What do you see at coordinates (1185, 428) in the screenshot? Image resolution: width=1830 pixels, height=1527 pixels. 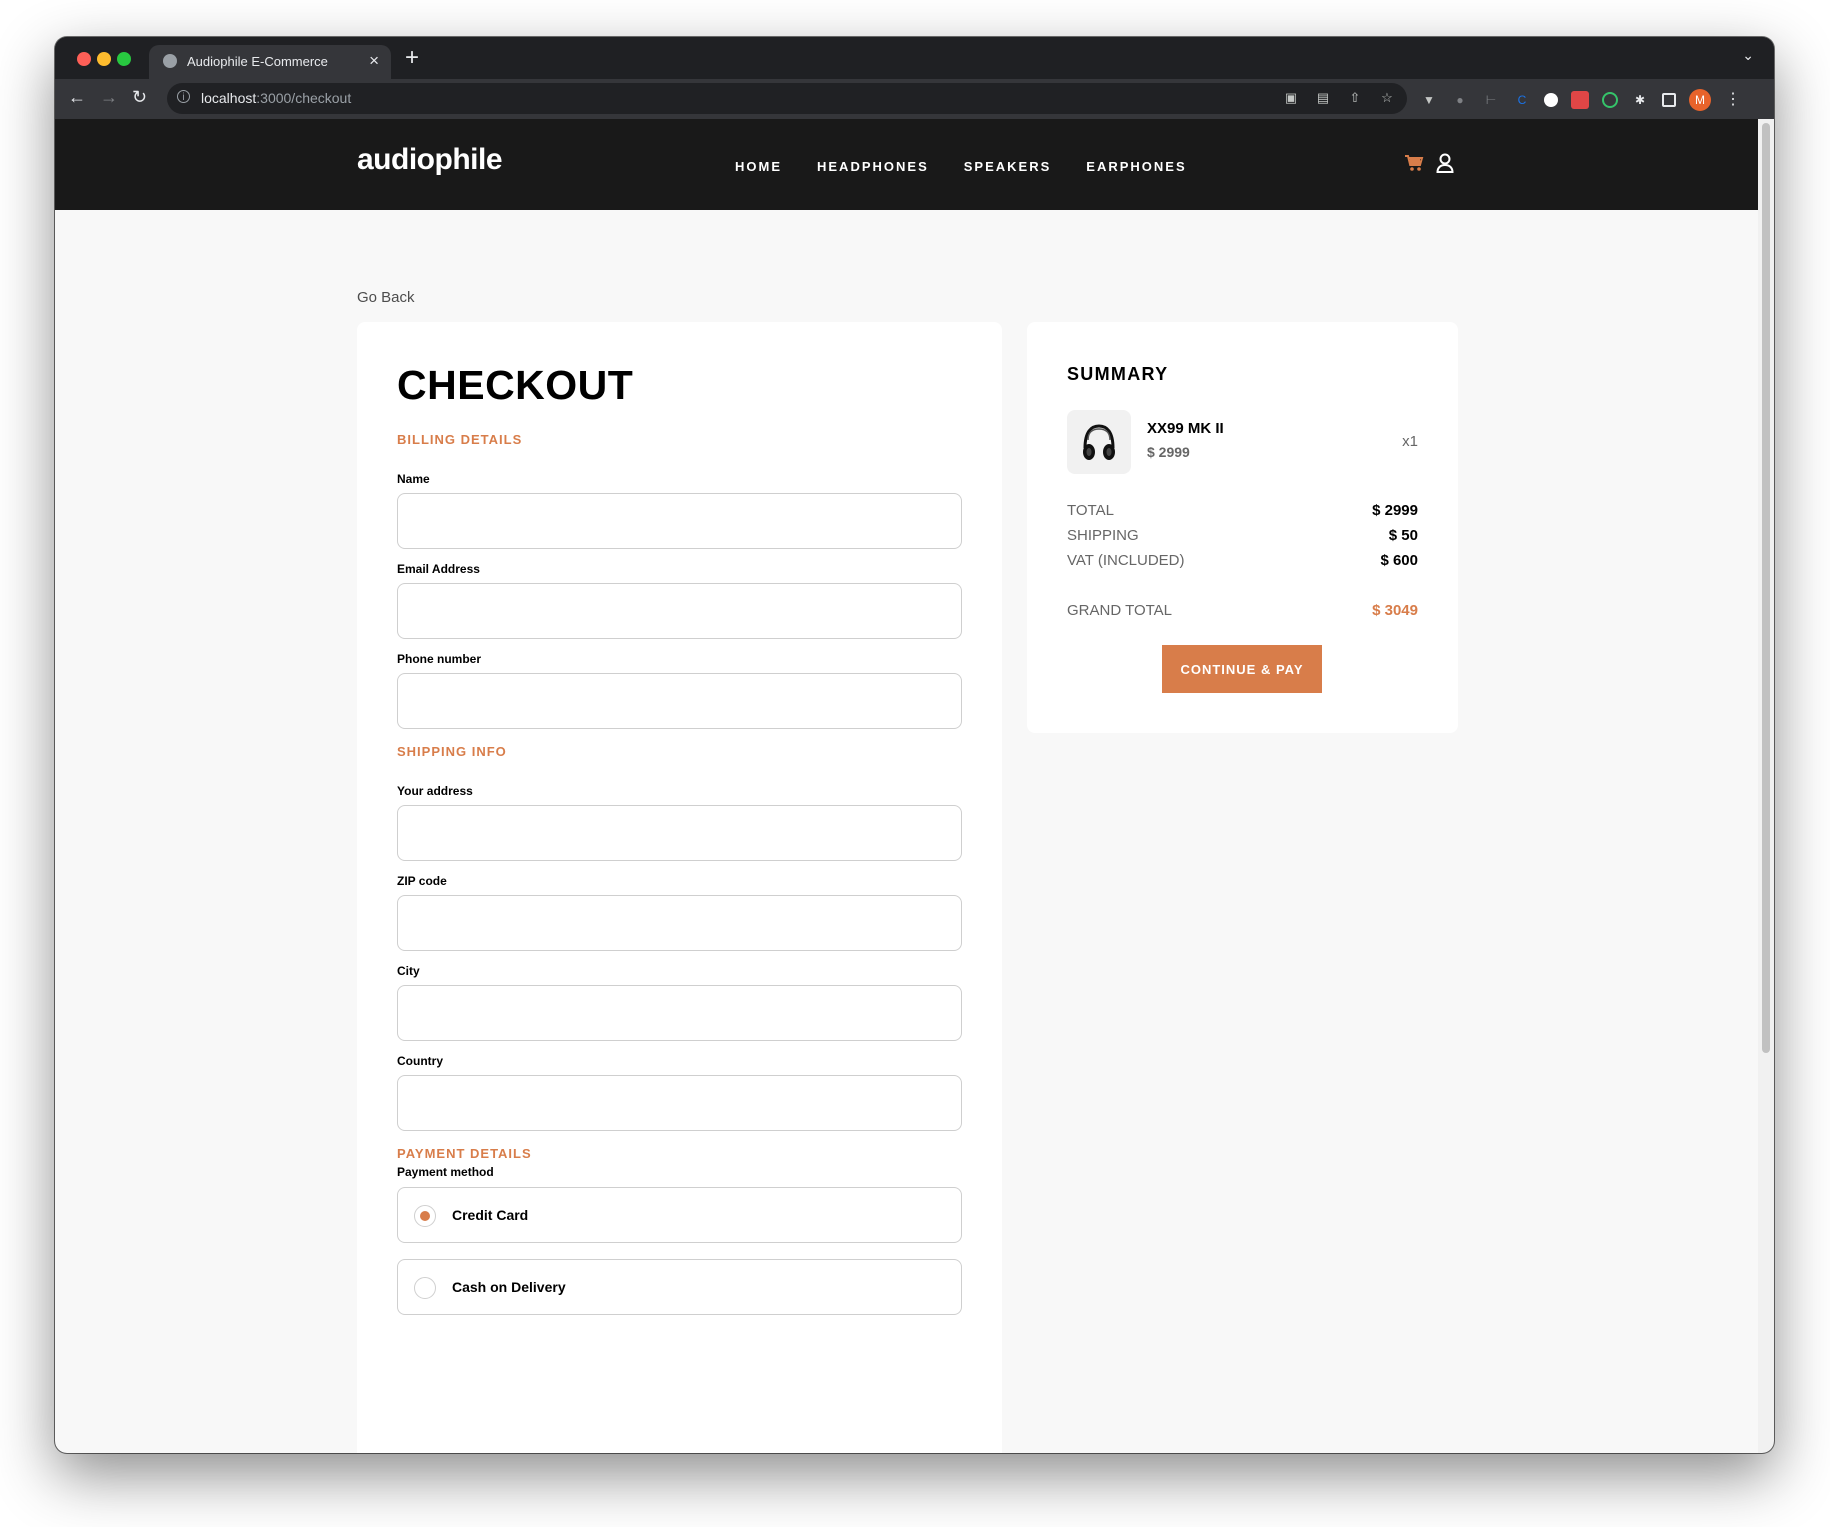 I see `item-name: XX99 MK II` at bounding box center [1185, 428].